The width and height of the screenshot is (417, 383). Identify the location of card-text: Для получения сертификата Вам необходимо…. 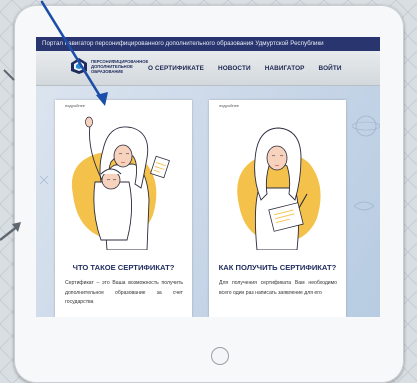
(278, 288).